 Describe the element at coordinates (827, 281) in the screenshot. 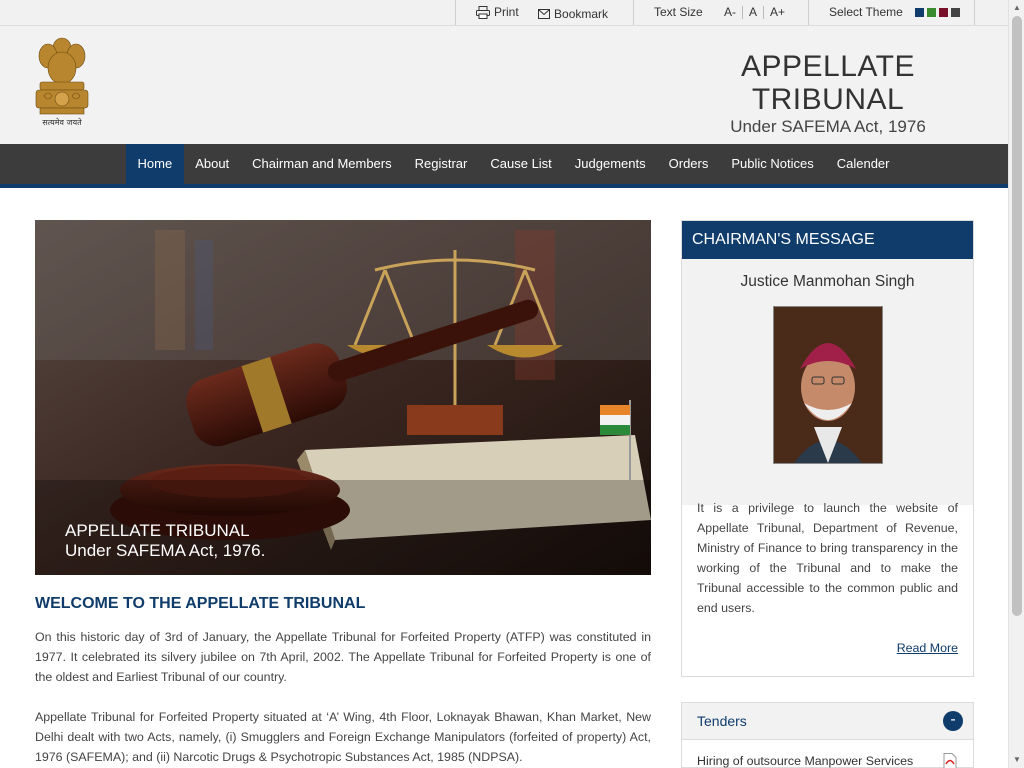

I see `chairman-name: Justice Manmohan Singh` at that location.